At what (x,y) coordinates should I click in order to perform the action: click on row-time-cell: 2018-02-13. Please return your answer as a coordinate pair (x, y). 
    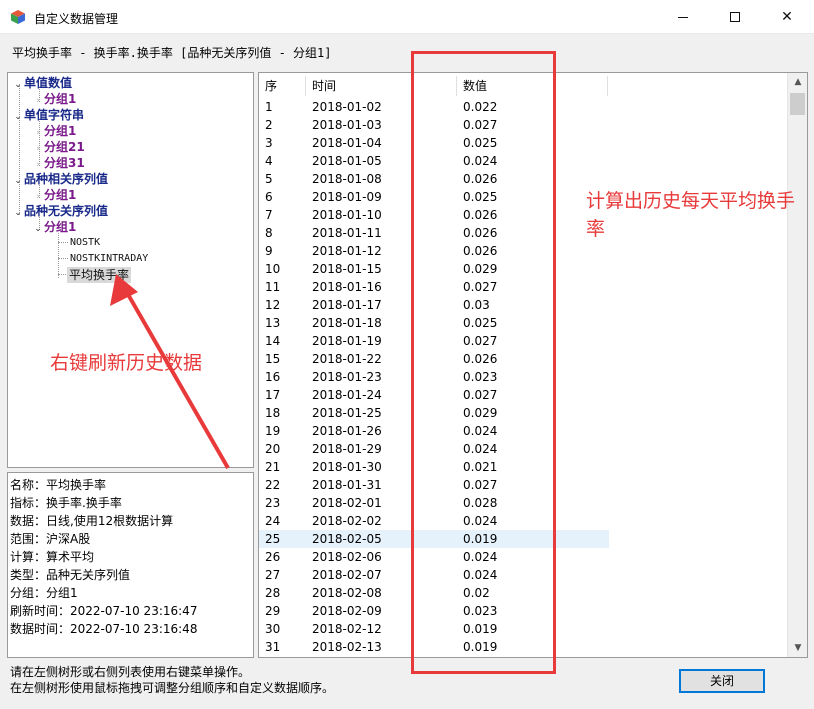
    Looking at the image, I should click on (347, 647).